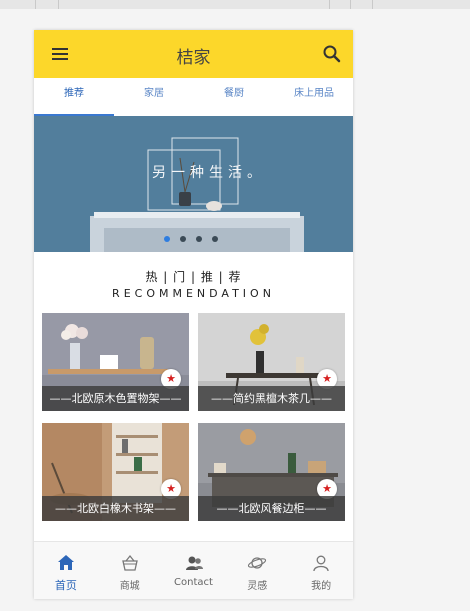 The image size is (470, 611). Describe the element at coordinates (332, 54) in the screenshot. I see `search-icon` at that location.